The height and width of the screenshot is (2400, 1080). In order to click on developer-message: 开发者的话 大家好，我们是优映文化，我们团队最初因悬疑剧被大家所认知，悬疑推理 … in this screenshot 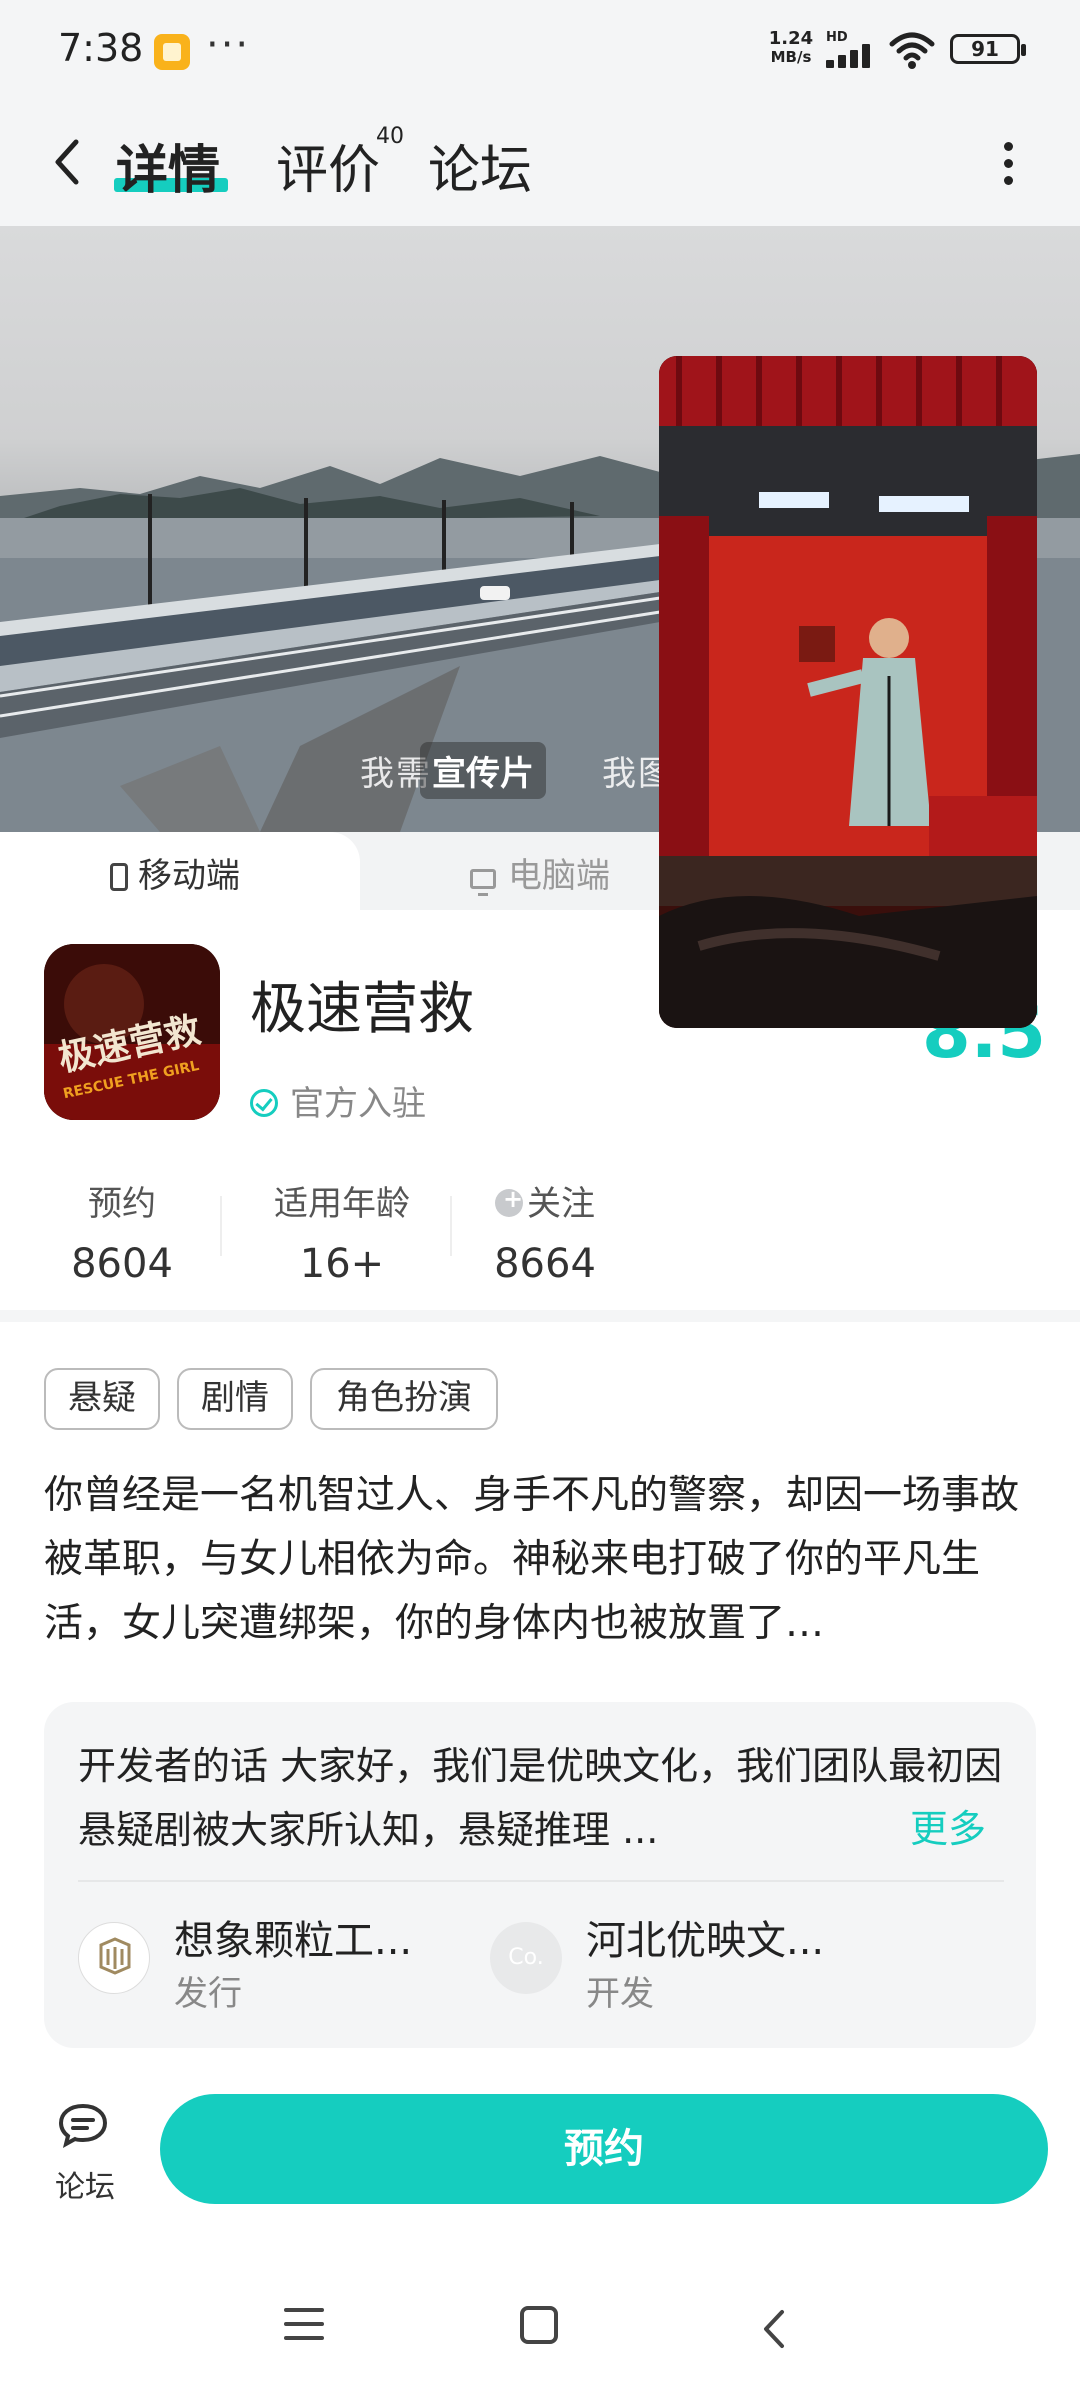, I will do `click(540, 1798)`.